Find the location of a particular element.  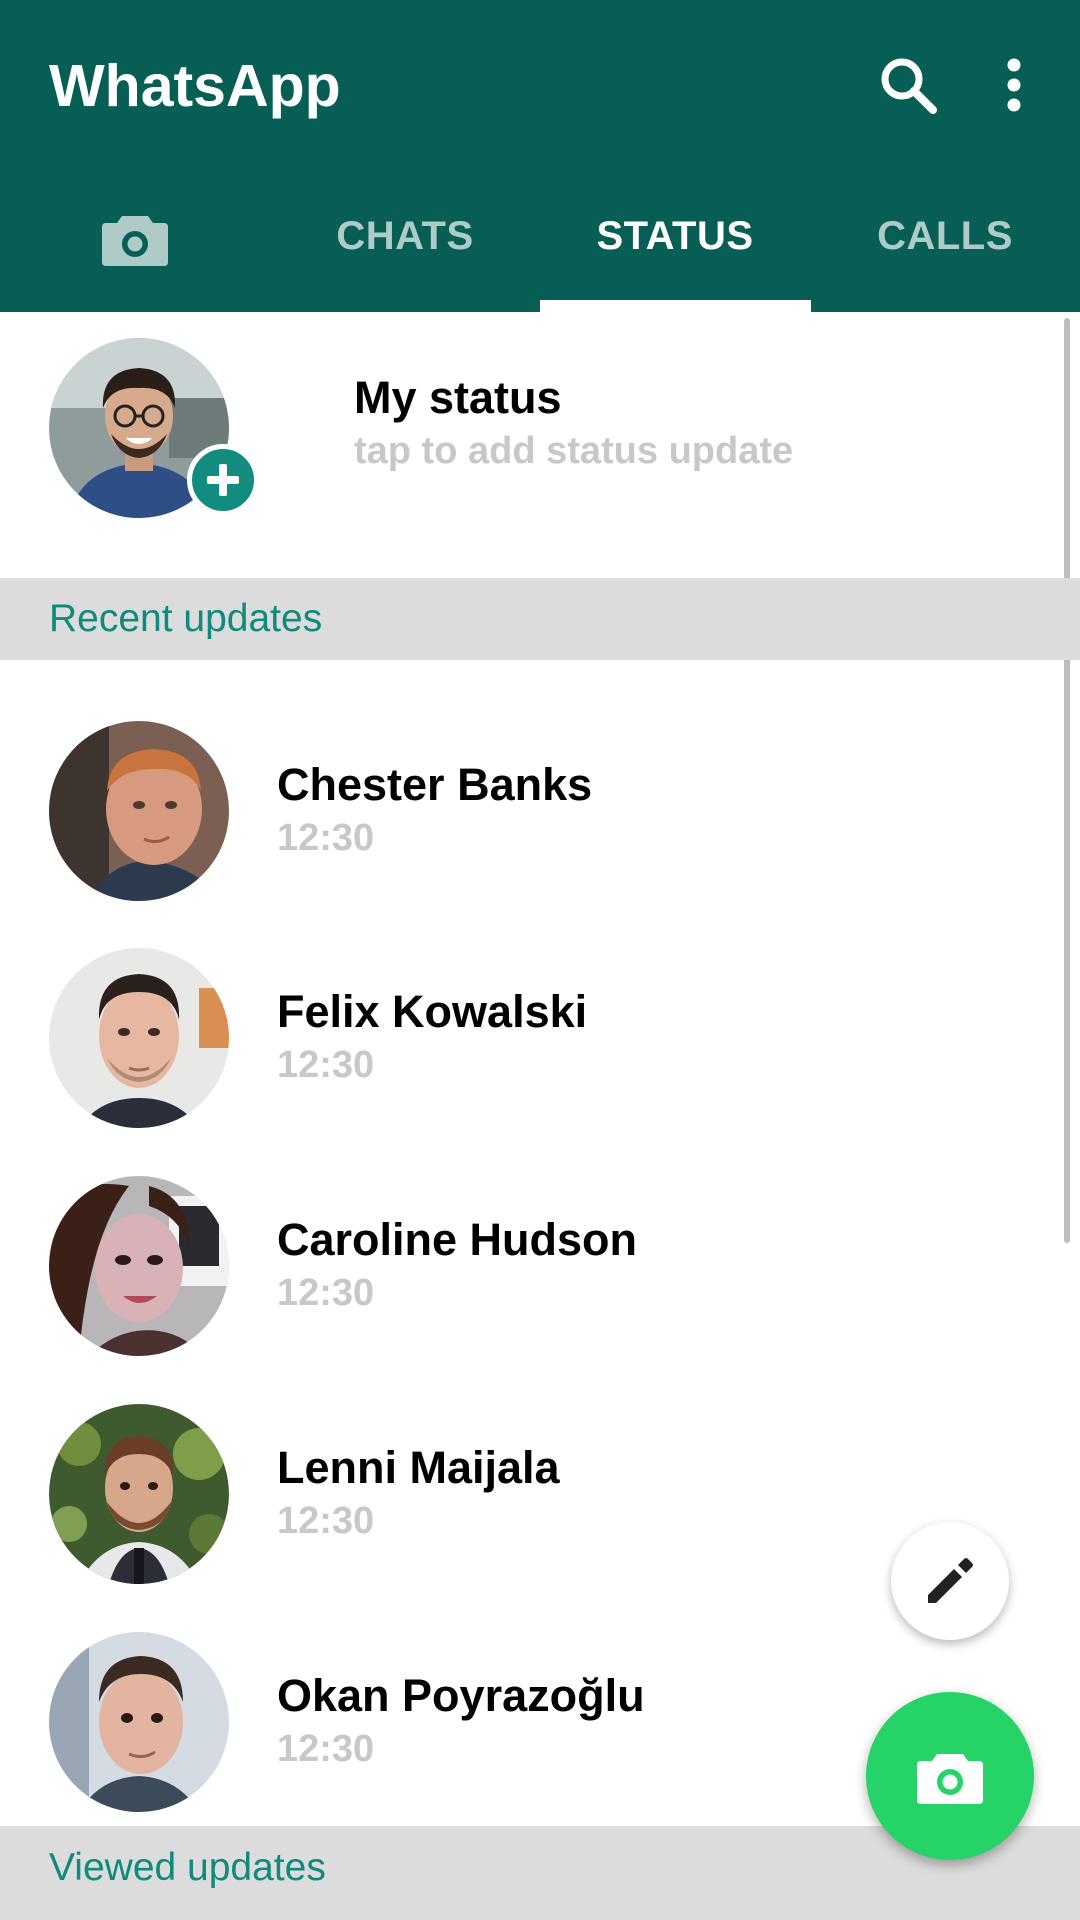

more-options-button is located at coordinates (1014, 85).